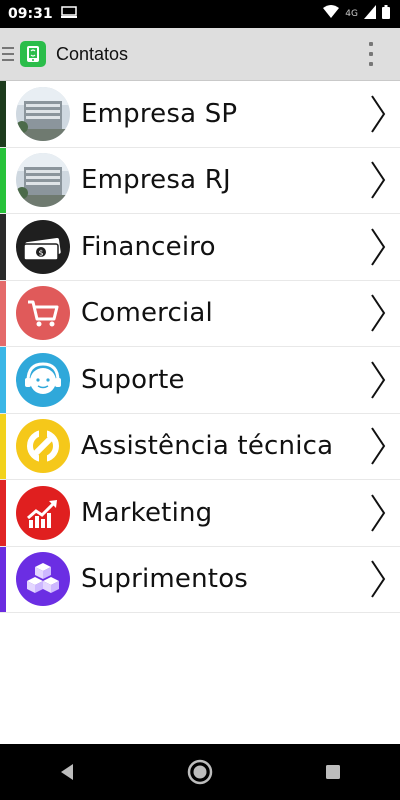 The width and height of the screenshot is (400, 800). What do you see at coordinates (148, 246) in the screenshot?
I see `item-label: Financeiro` at bounding box center [148, 246].